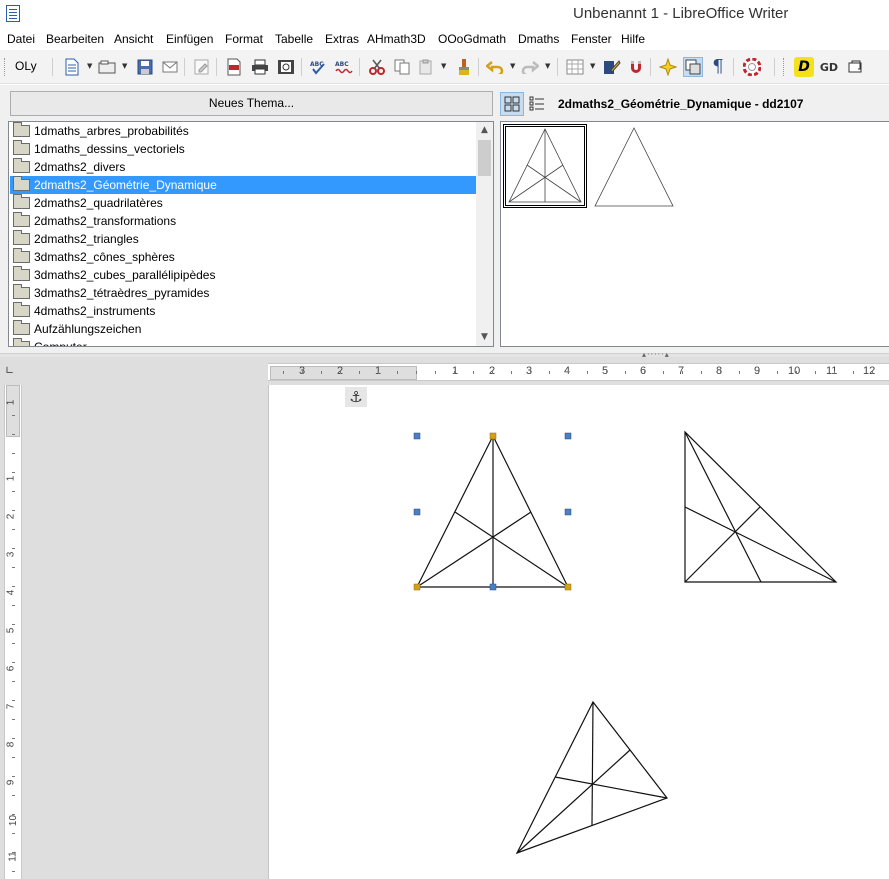 Image resolution: width=889 pixels, height=879 pixels. I want to click on theme-list-item: Aufzählungszeichen, so click(243, 329).